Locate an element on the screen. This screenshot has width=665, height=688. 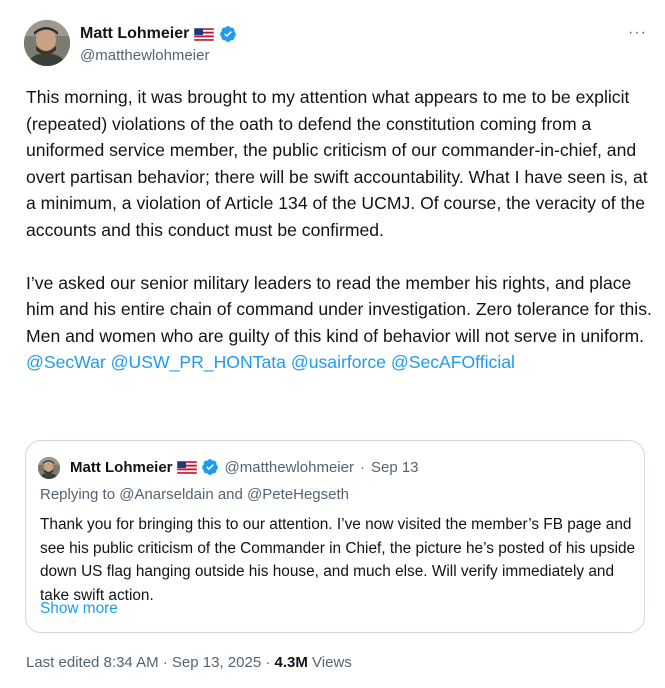
author-name-row: Matt Lohmeier is located at coordinates (158, 34).